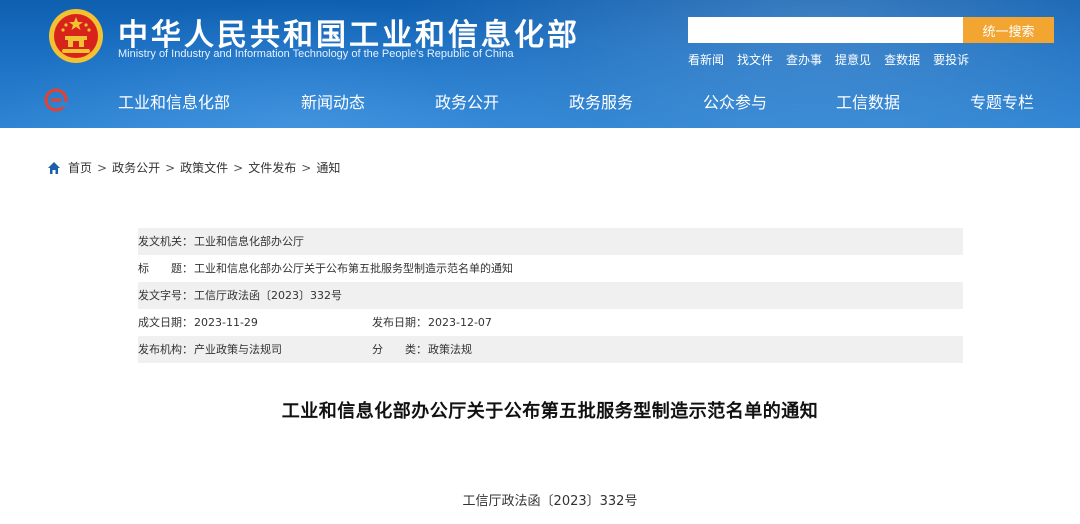  Describe the element at coordinates (174, 101) in the screenshot. I see `nav-item-ministry: 工业和信息化部` at that location.